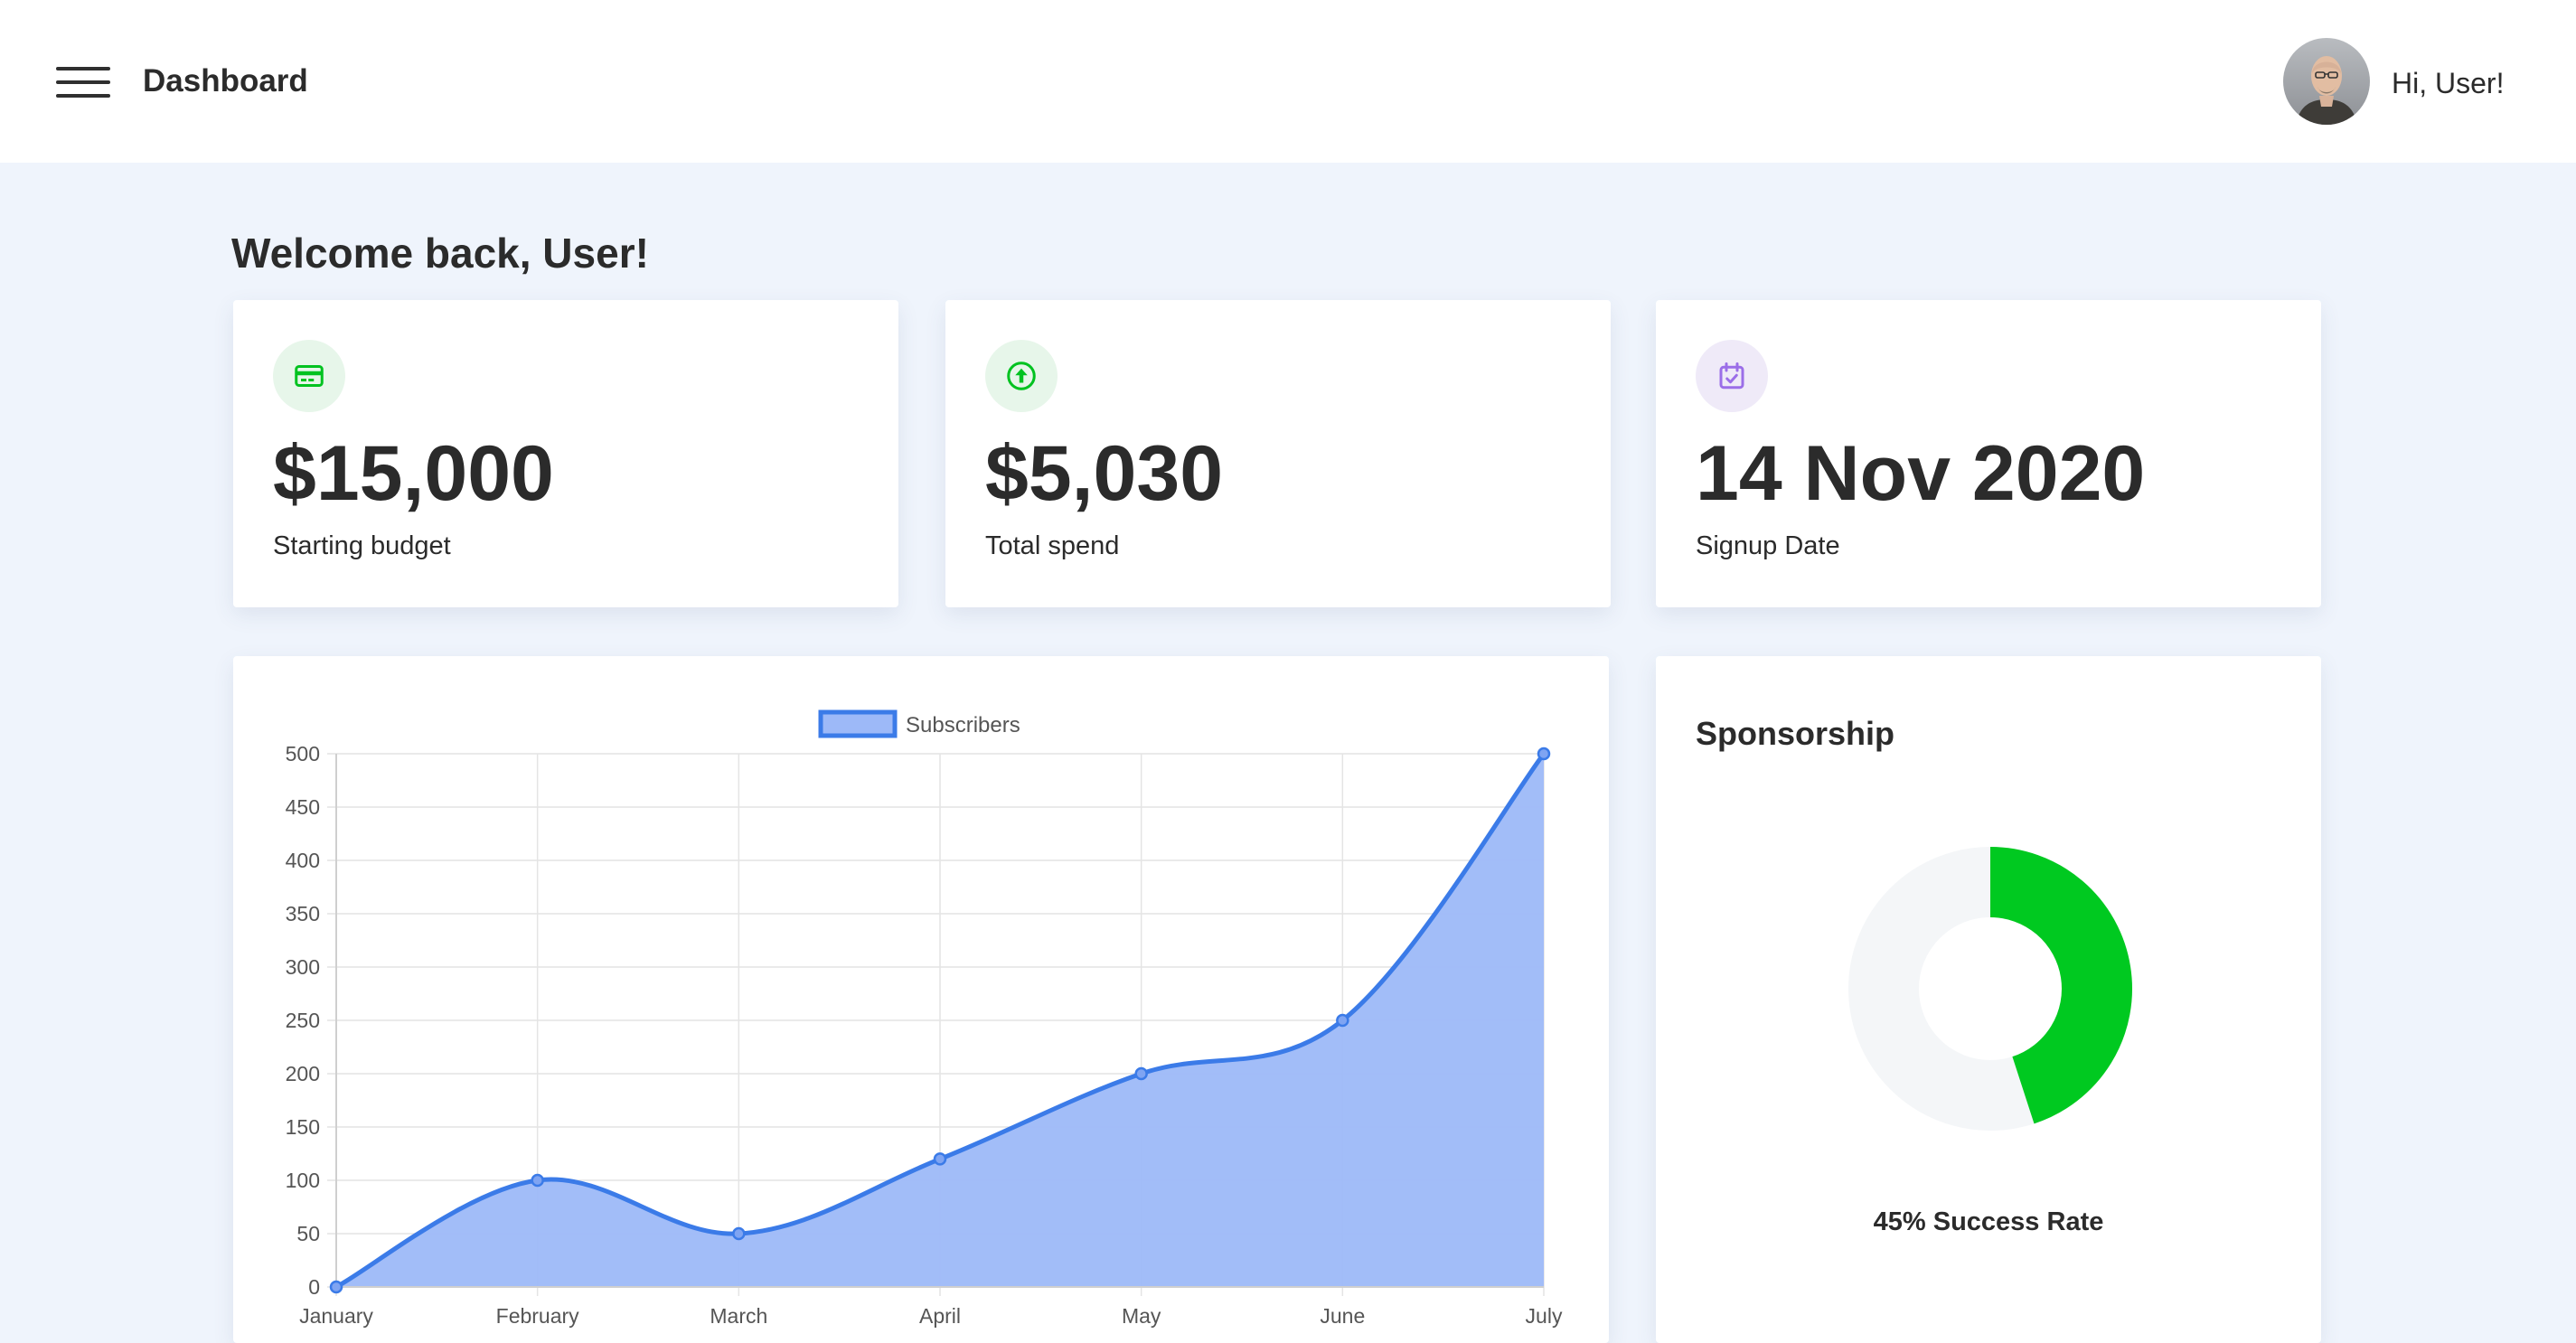 This screenshot has width=2576, height=1343. Describe the element at coordinates (1732, 376) in the screenshot. I see `calendar-check-icon` at that location.